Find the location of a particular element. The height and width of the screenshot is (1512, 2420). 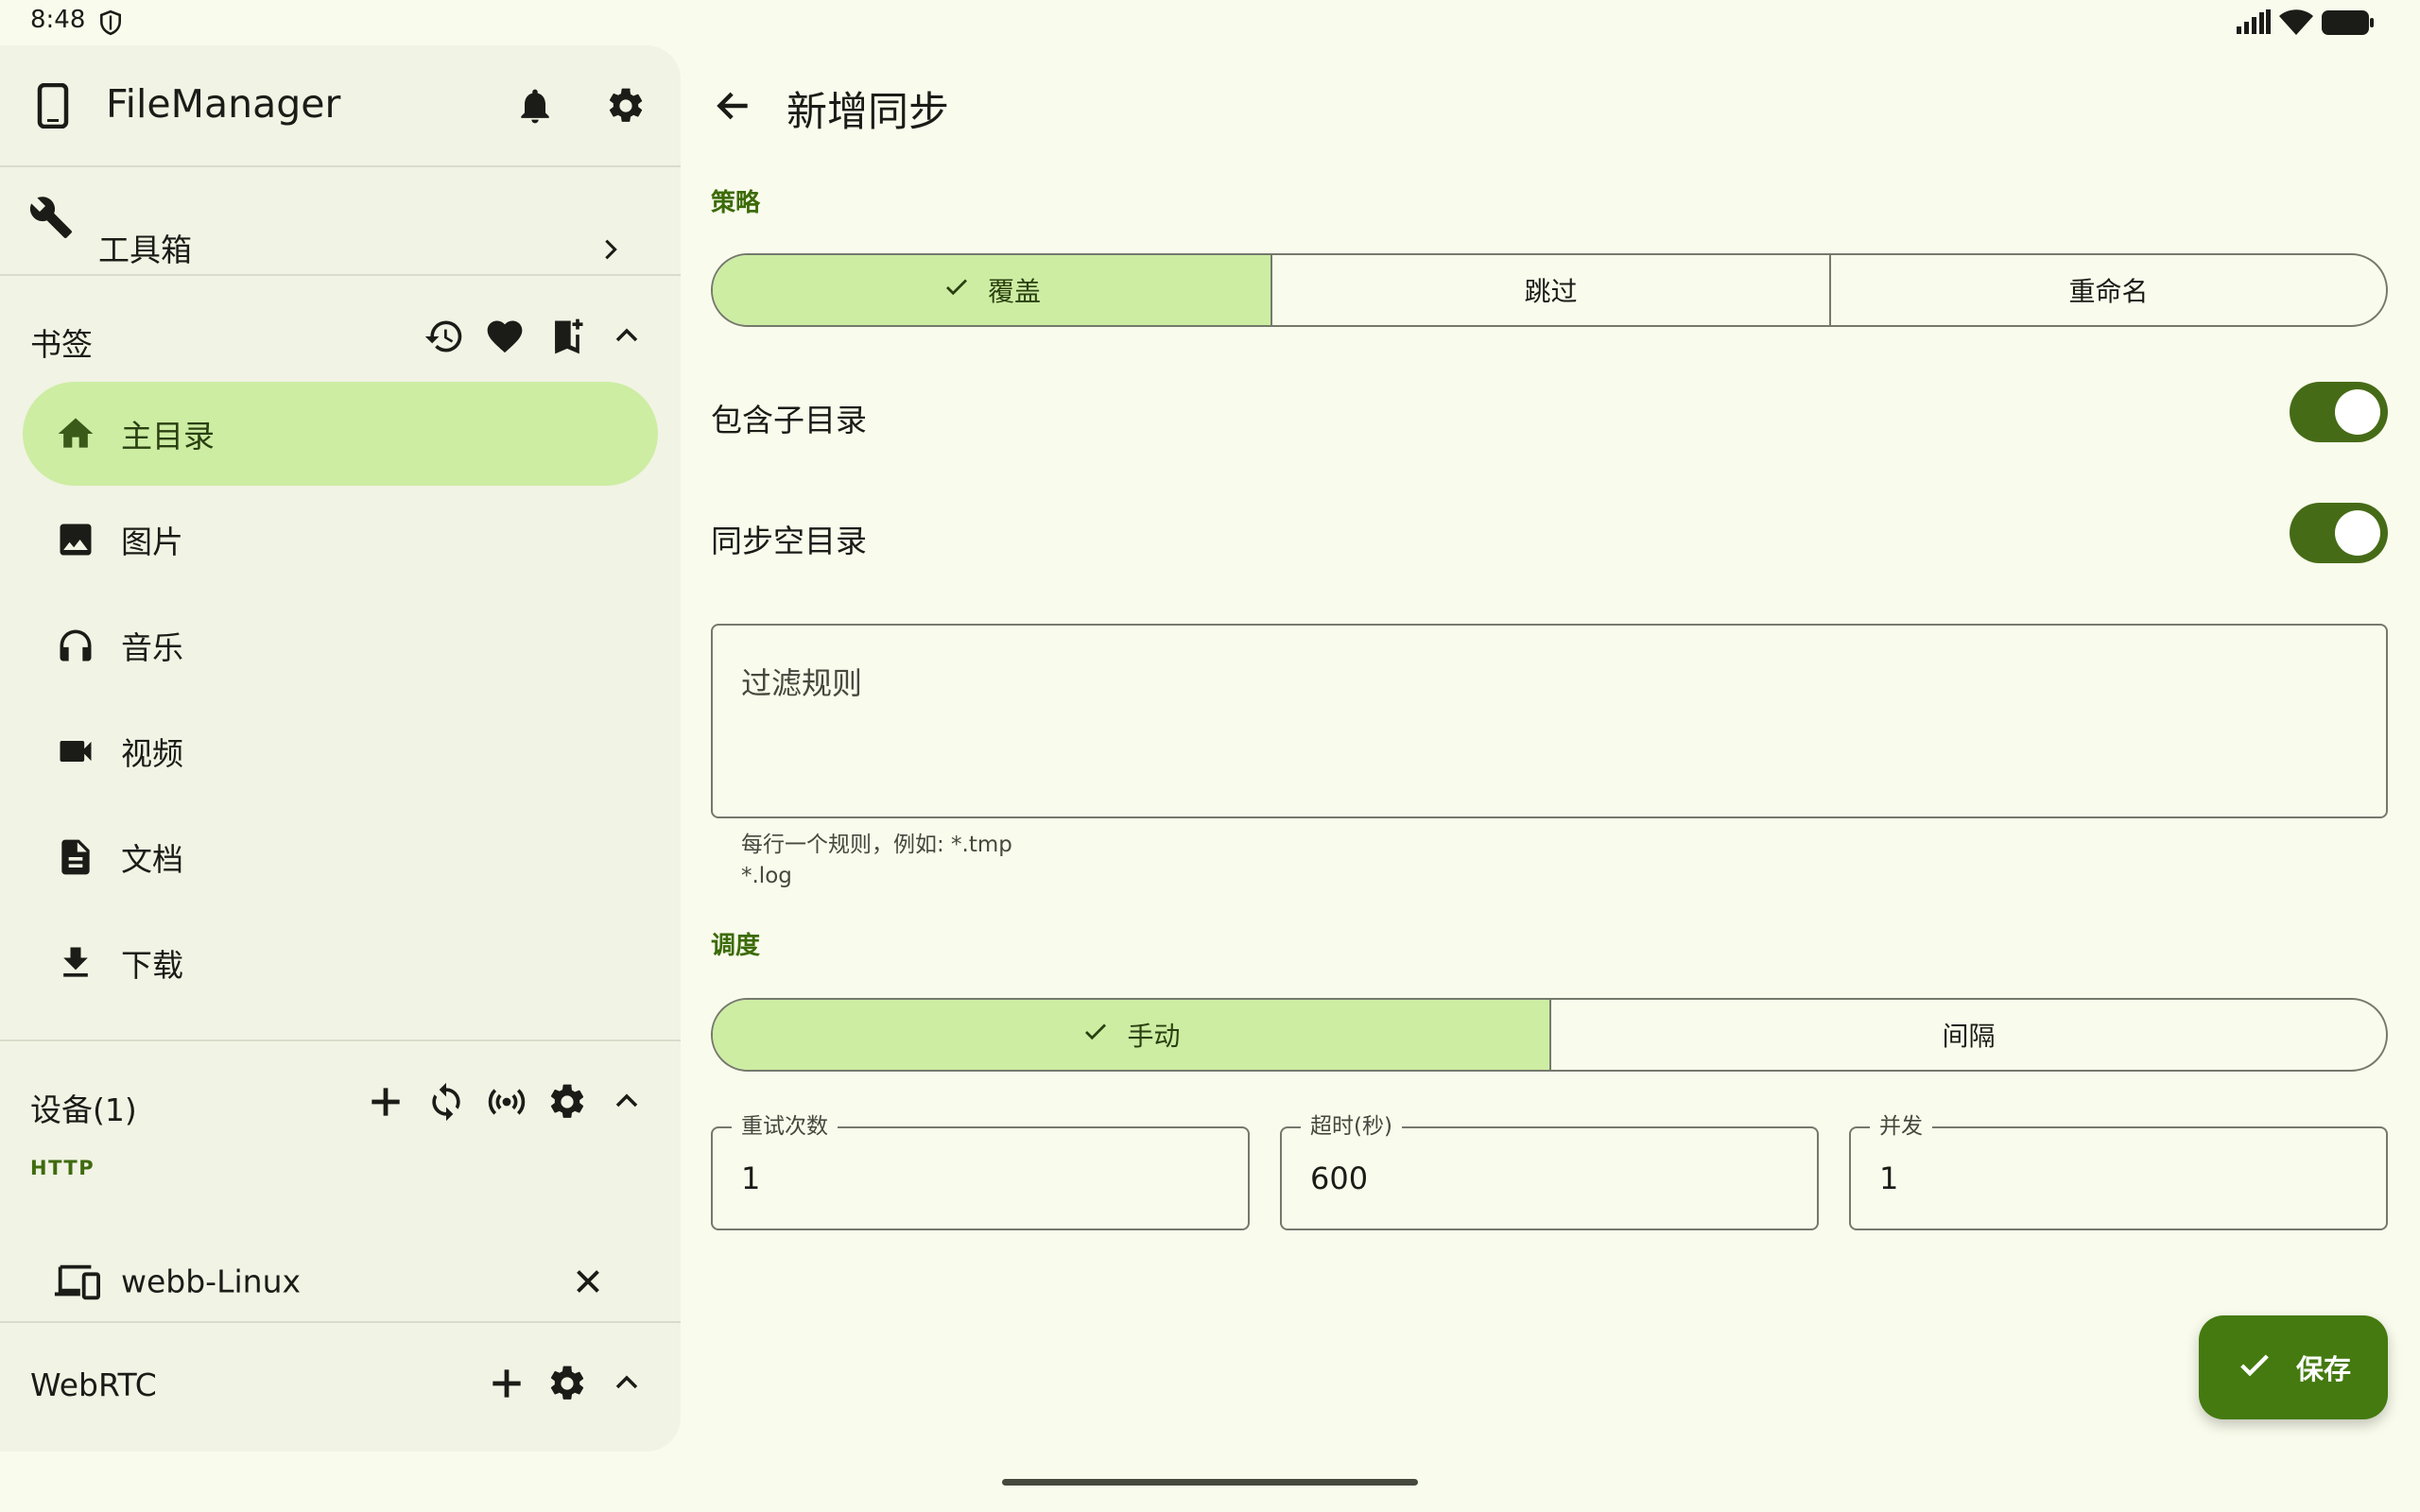

bookmarks-title: 书签 is located at coordinates (61, 344).